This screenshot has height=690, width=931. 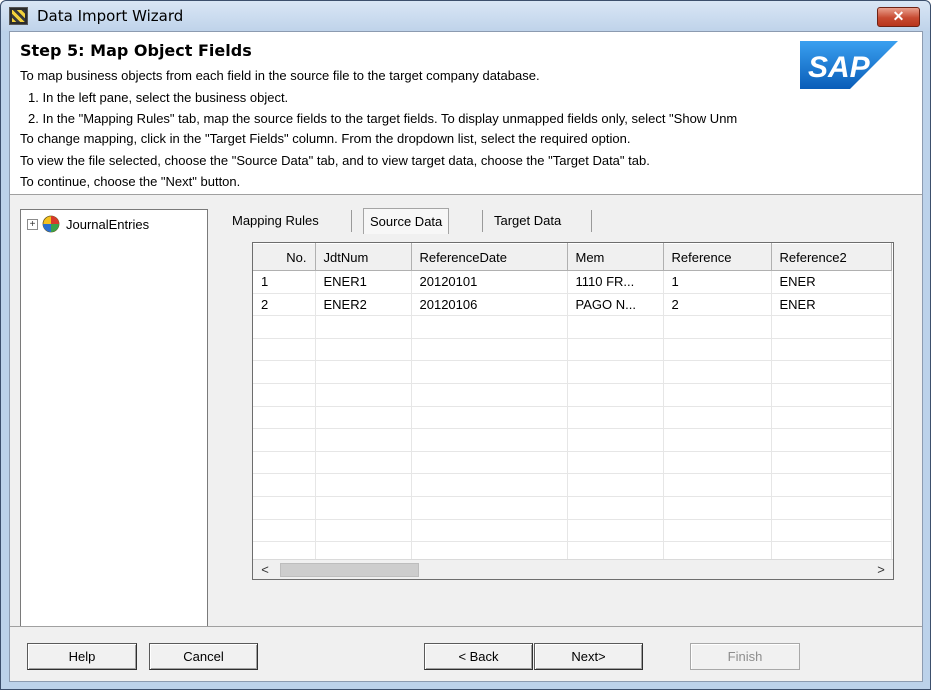 What do you see at coordinates (406, 221) in the screenshot?
I see `tab-source-data: Source Data` at bounding box center [406, 221].